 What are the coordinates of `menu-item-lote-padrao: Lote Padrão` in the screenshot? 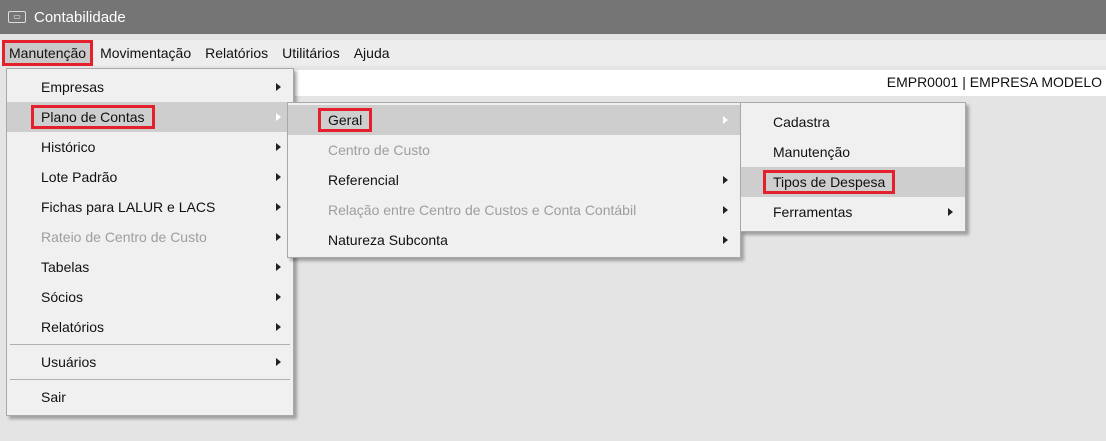 It's located at (150, 177).